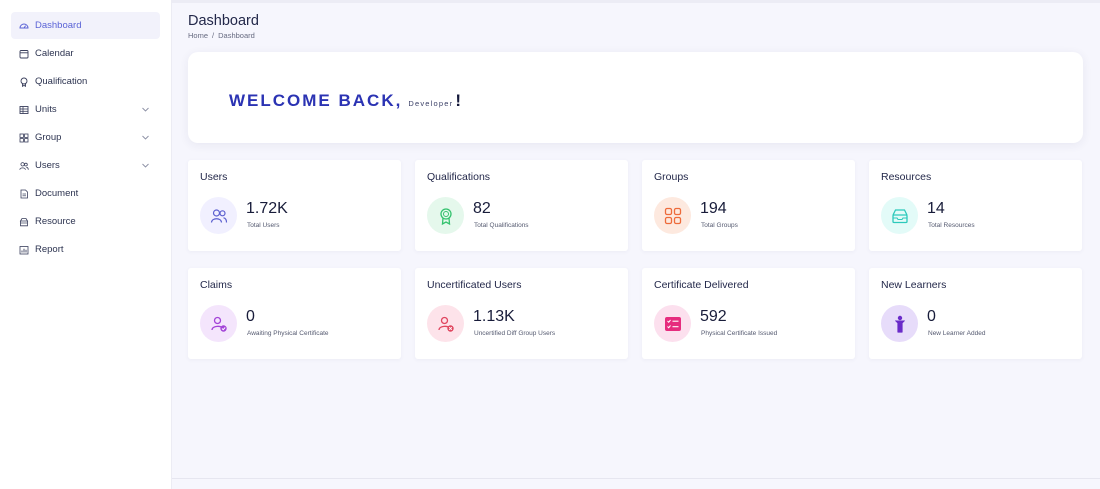 This screenshot has height=489, width=1100. Describe the element at coordinates (474, 285) in the screenshot. I see `stat-title: Uncertificated Users` at that location.